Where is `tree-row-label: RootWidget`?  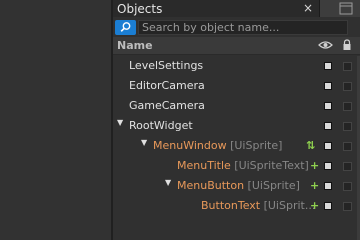 tree-row-label: RootWidget is located at coordinates (161, 125).